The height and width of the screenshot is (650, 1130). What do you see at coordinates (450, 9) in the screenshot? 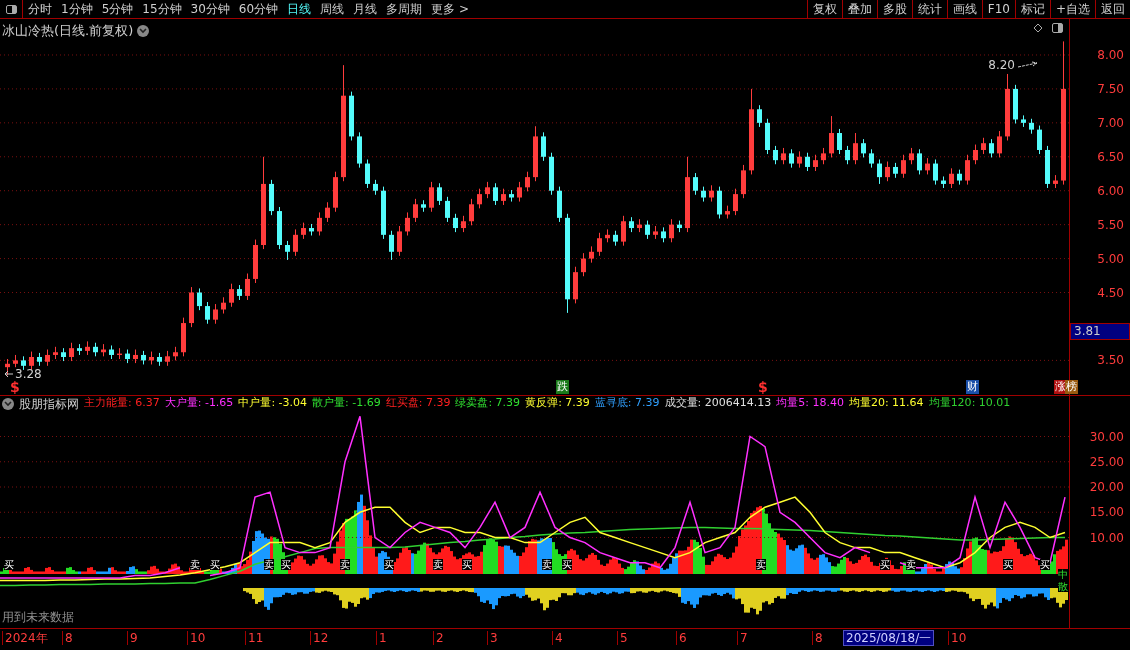
I see `period-tab: 更多 >` at bounding box center [450, 9].